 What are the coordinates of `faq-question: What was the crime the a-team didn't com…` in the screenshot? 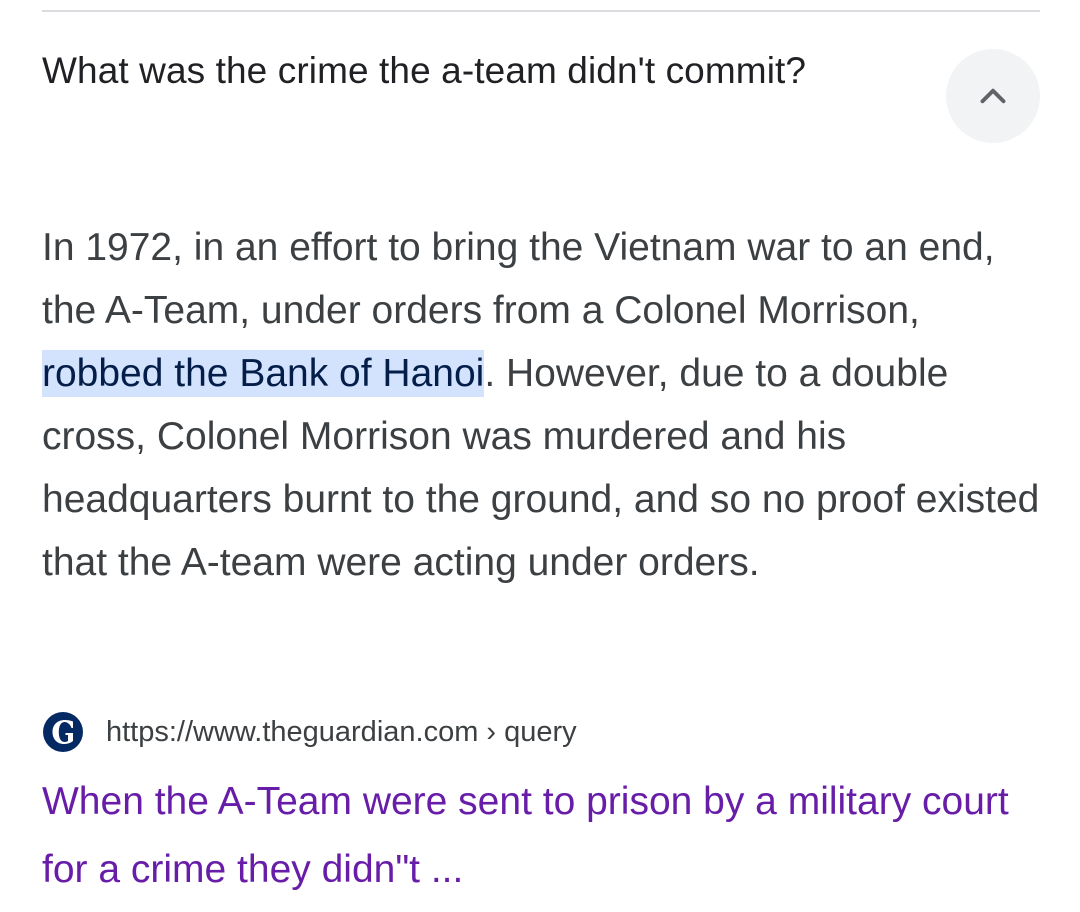 It's located at (472, 70).